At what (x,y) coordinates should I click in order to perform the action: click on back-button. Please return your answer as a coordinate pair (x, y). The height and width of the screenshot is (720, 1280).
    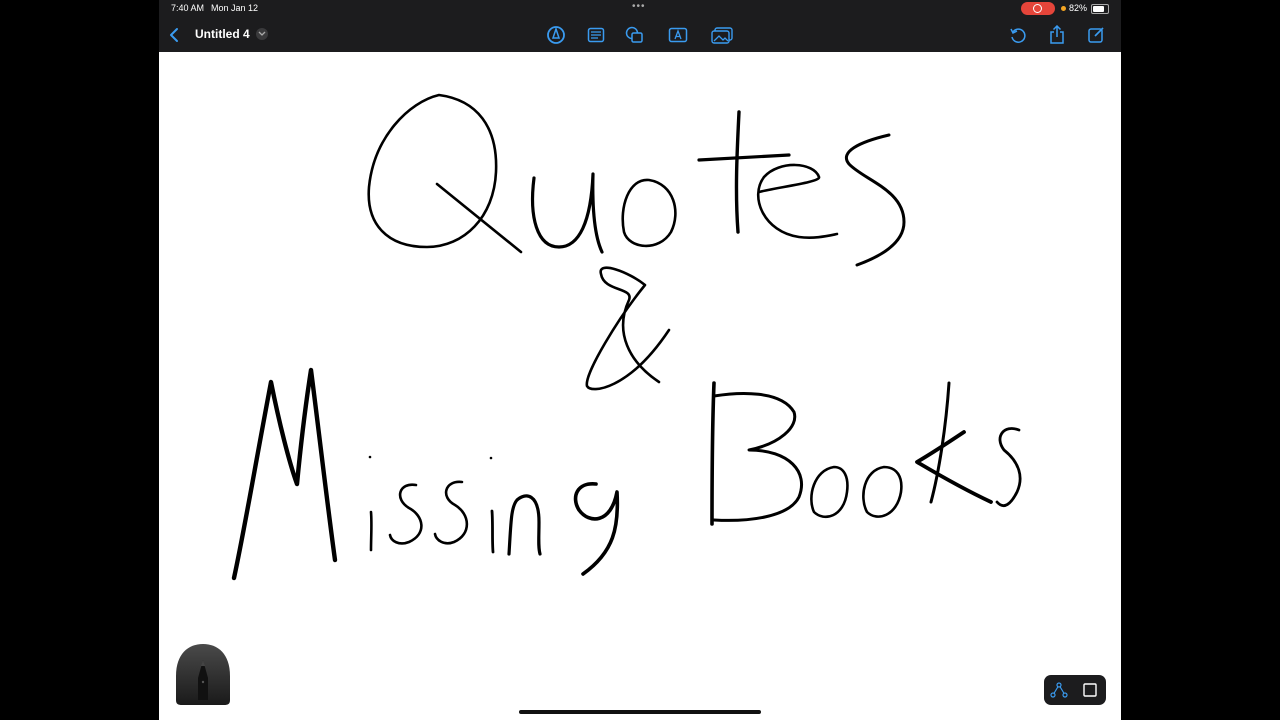
    Looking at the image, I should click on (174, 35).